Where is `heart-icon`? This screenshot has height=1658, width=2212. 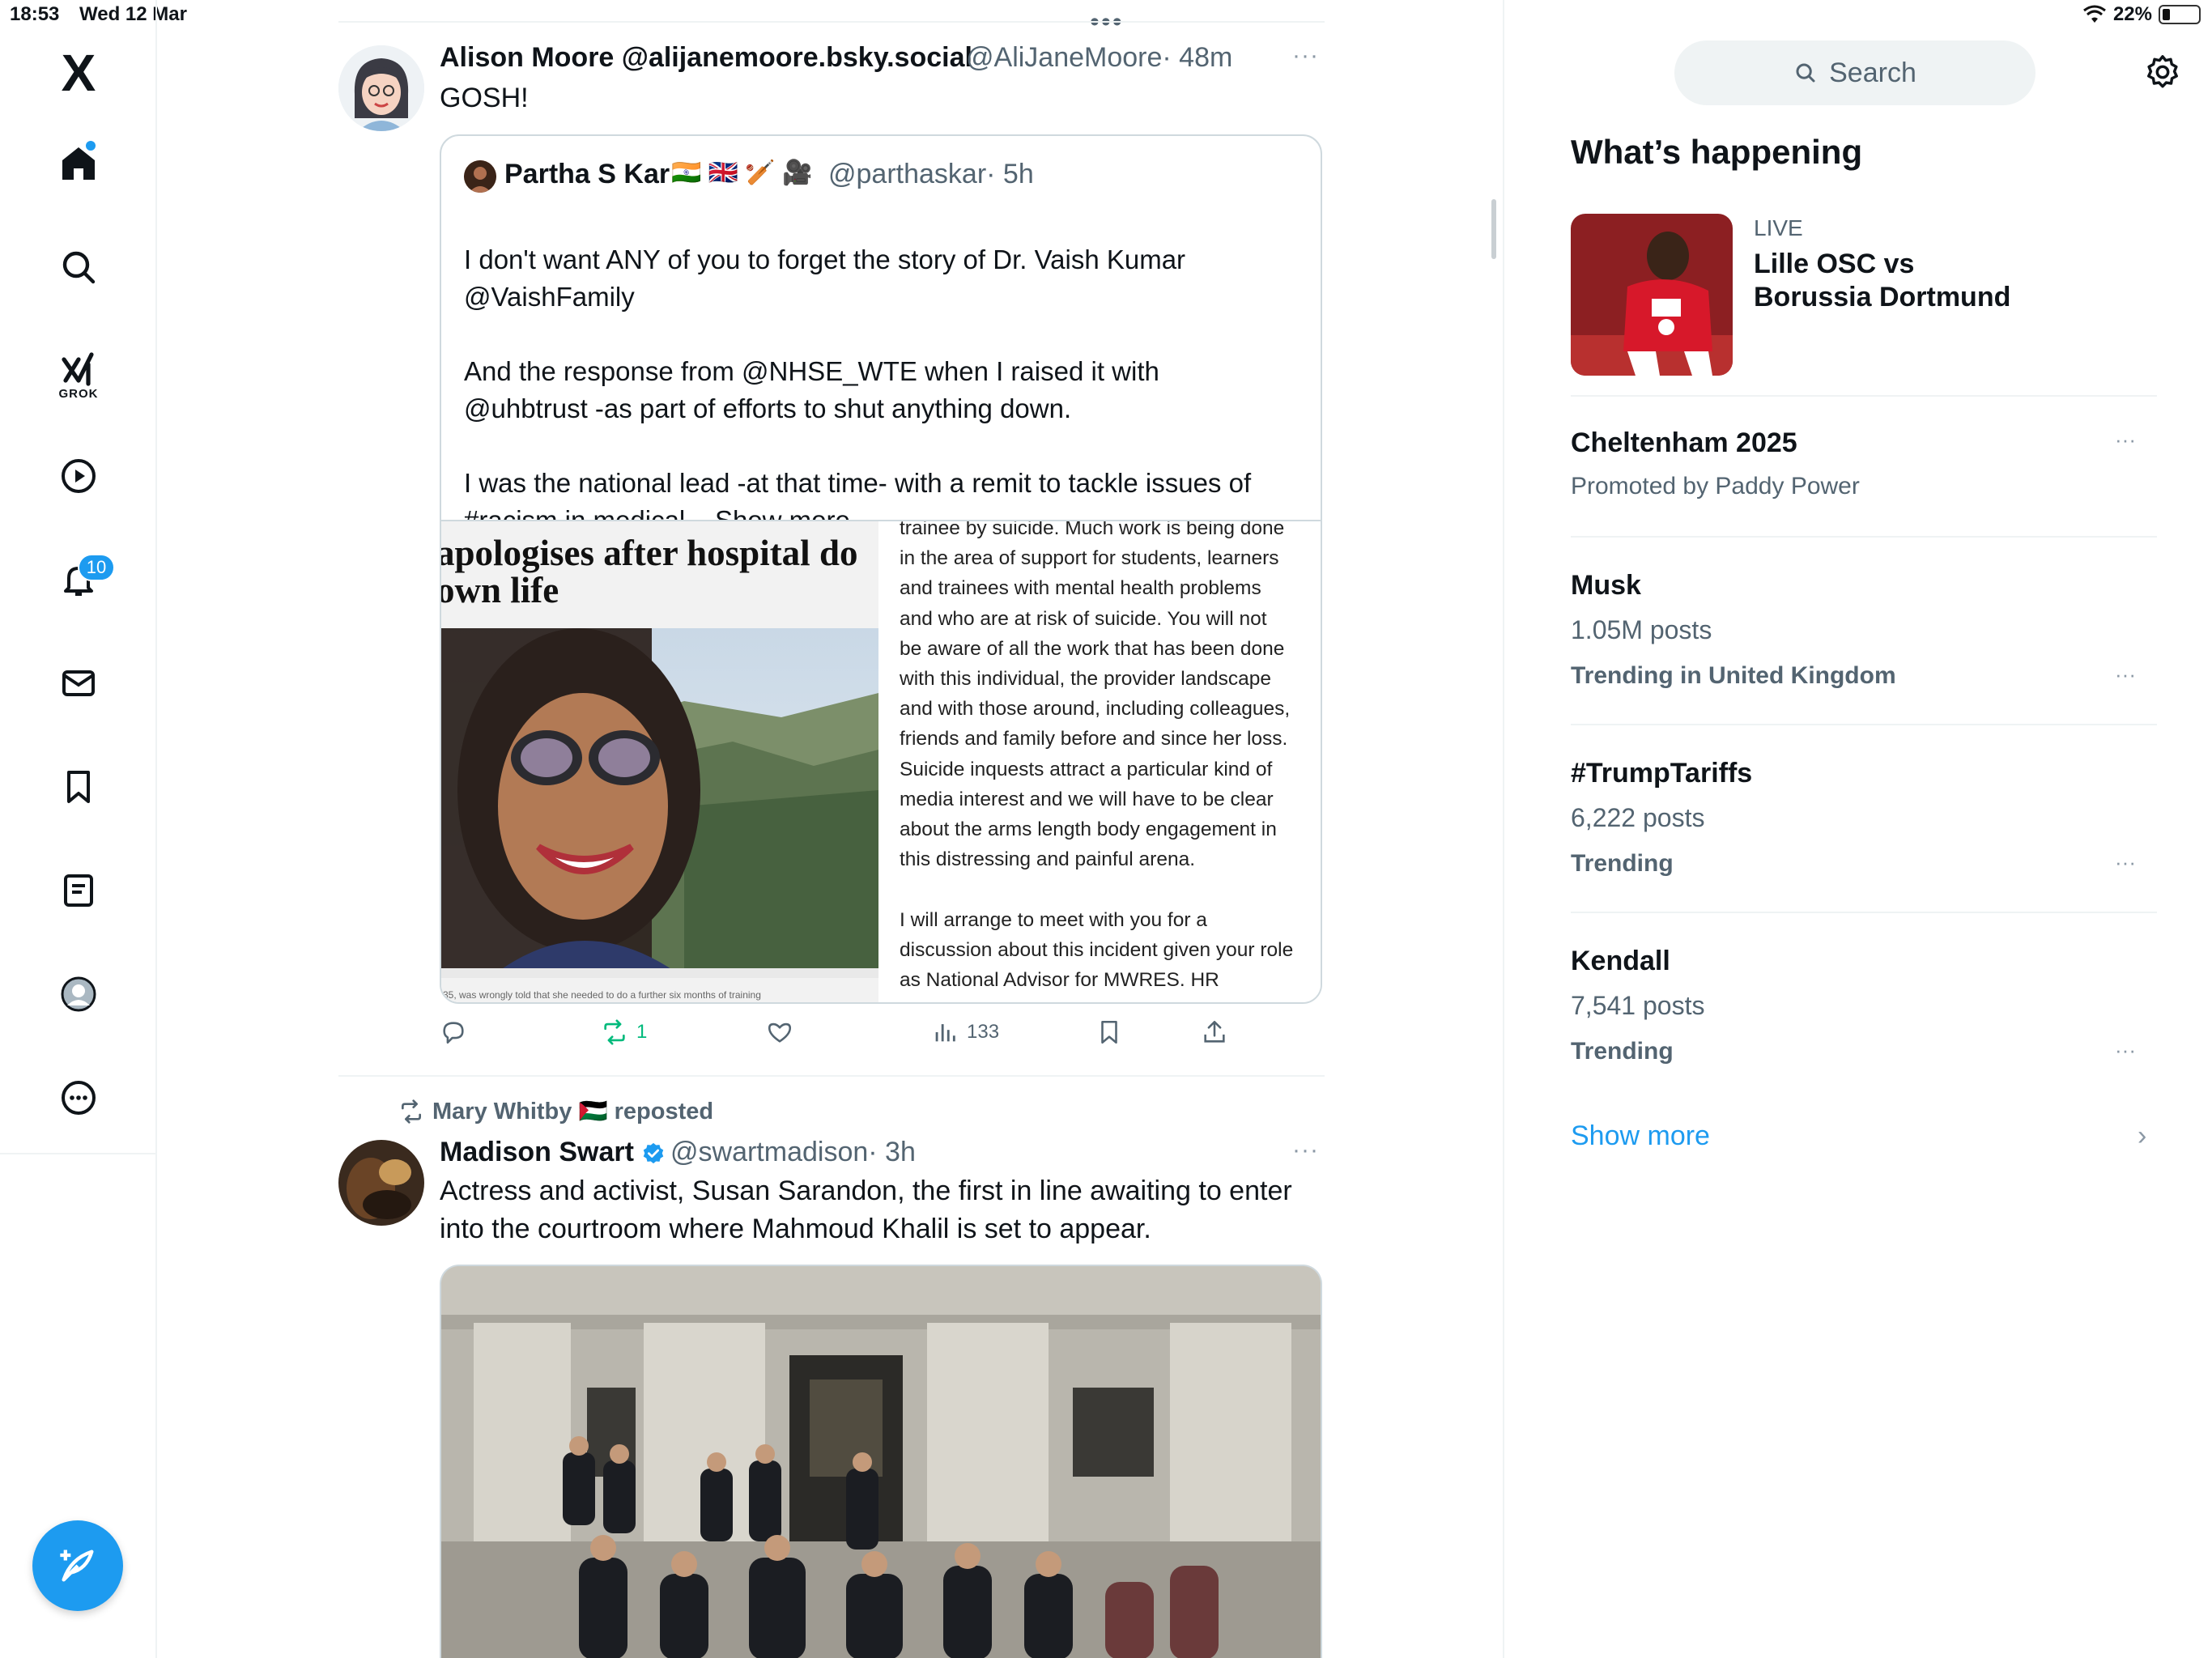
heart-icon is located at coordinates (780, 1032).